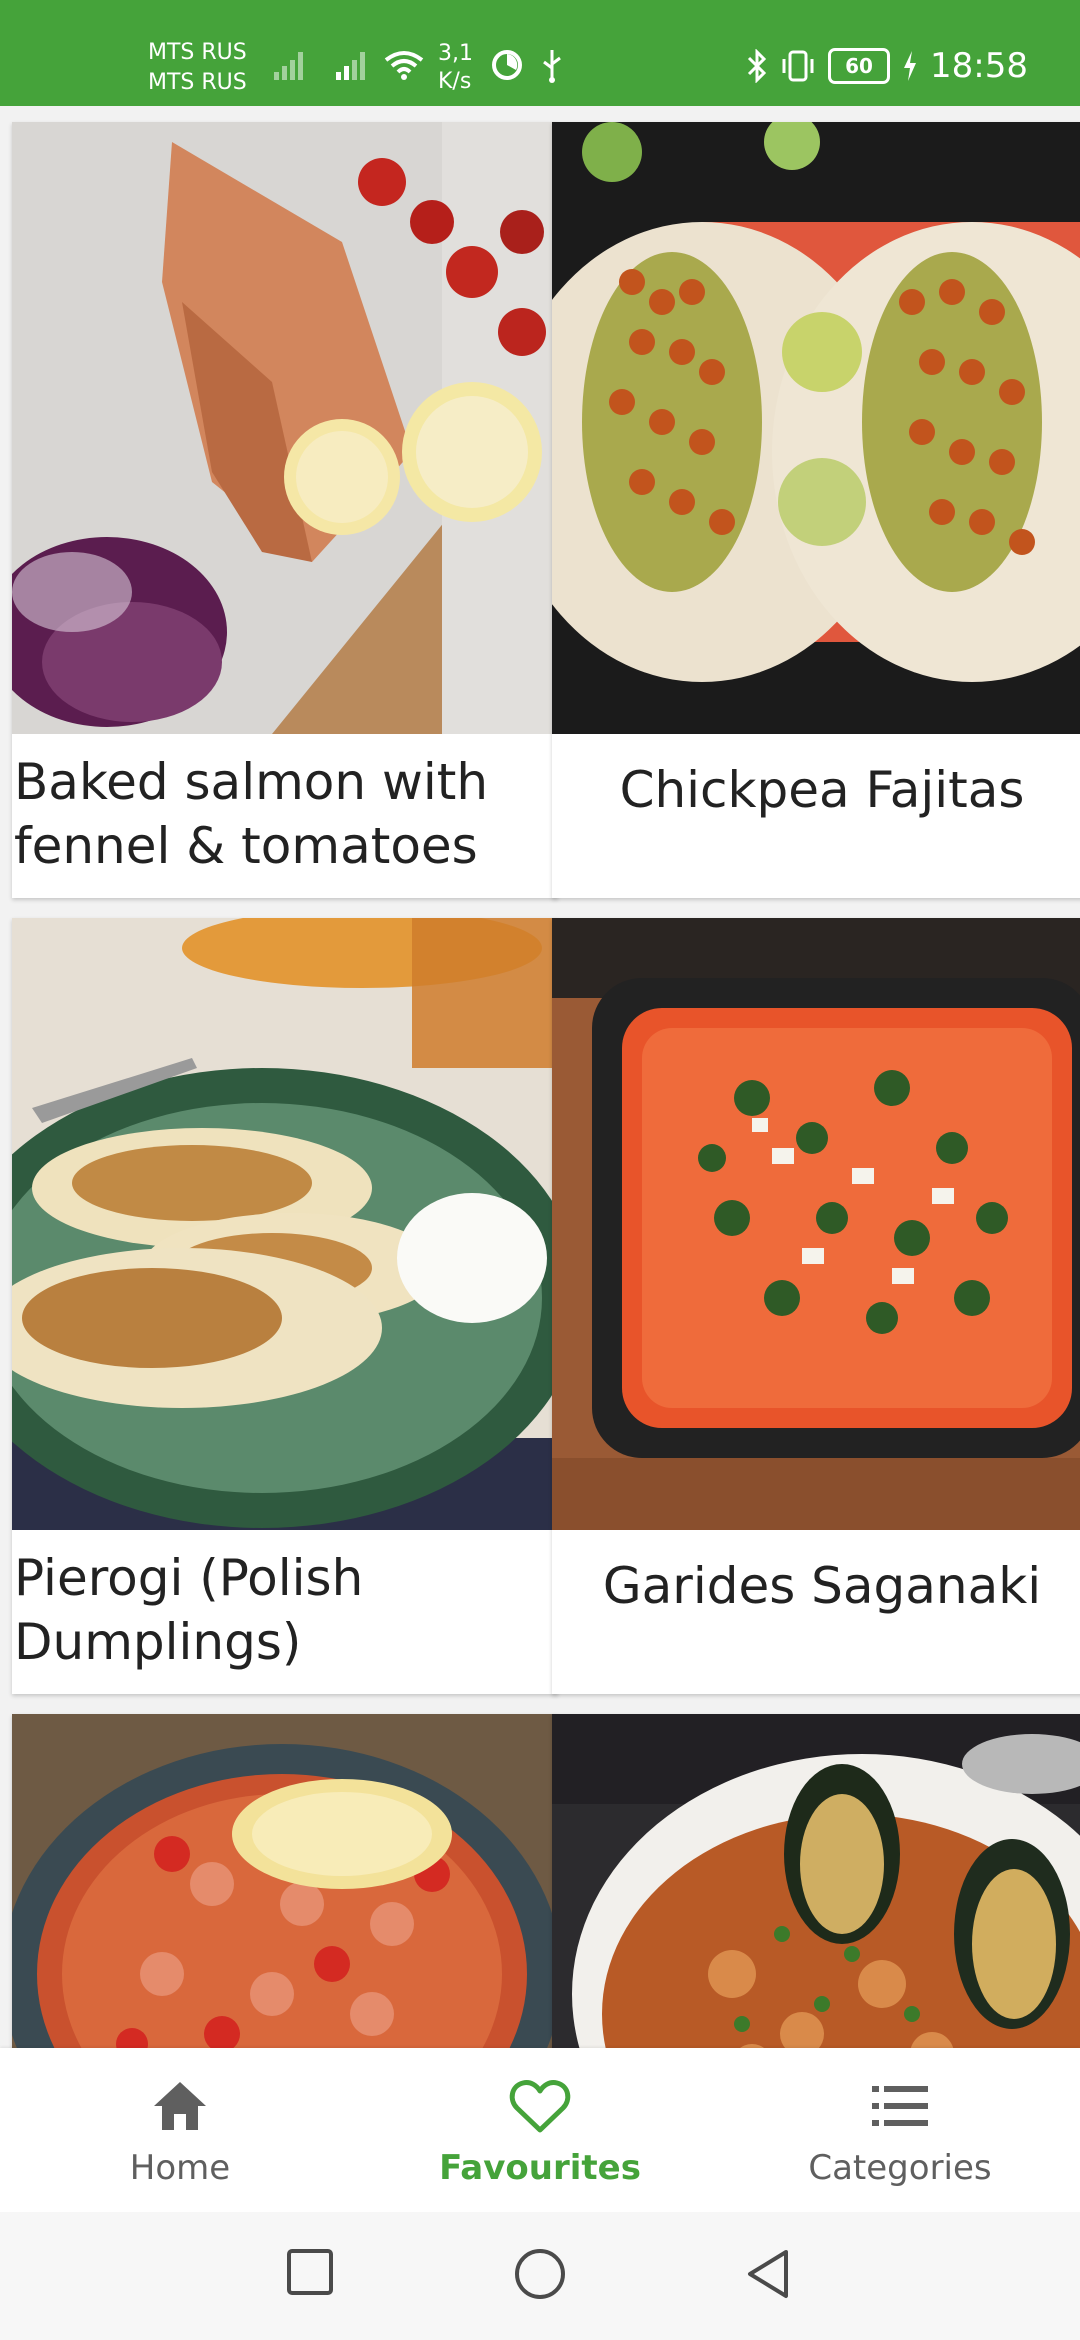 This screenshot has height=2340, width=1080. What do you see at coordinates (768, 2274) in the screenshot?
I see `back-icon` at bounding box center [768, 2274].